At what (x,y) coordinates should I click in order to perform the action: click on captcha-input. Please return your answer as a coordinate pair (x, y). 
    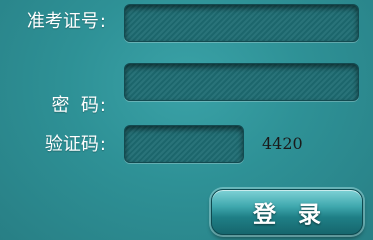
    Looking at the image, I should click on (184, 144).